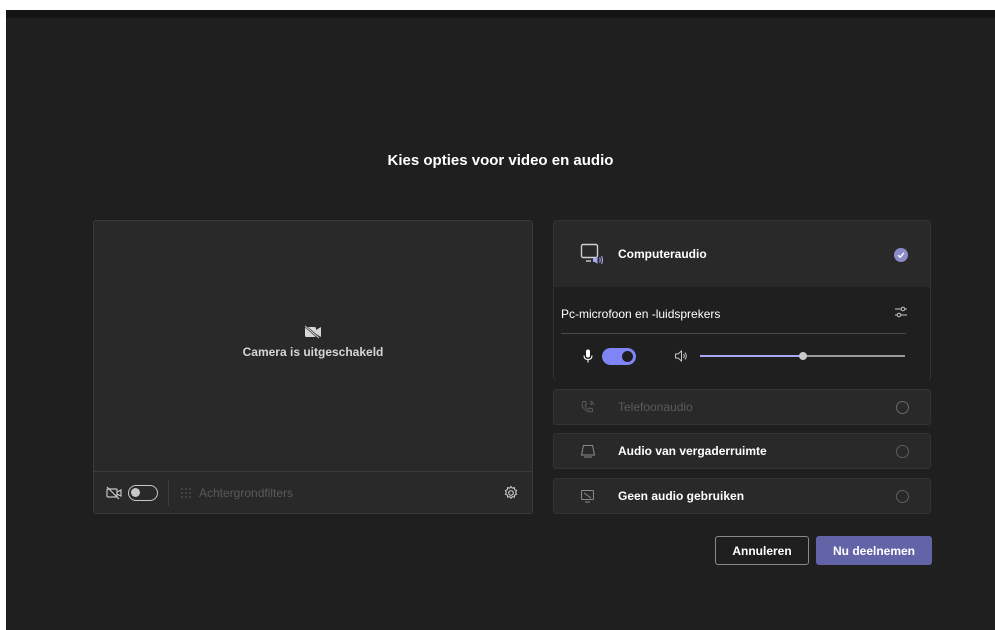 The image size is (995, 630). What do you see at coordinates (313, 342) in the screenshot?
I see `camera-off-indicator: Camera is uitgeschakeld` at bounding box center [313, 342].